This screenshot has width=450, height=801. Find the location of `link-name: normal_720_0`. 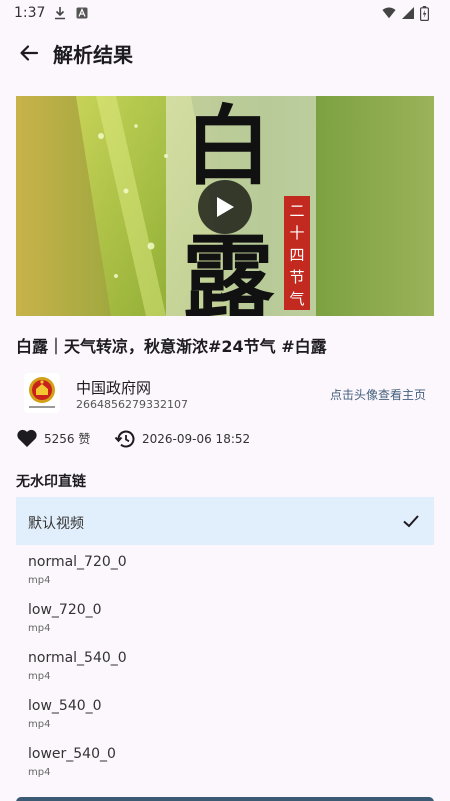

link-name: normal_720_0 is located at coordinates (77, 562).